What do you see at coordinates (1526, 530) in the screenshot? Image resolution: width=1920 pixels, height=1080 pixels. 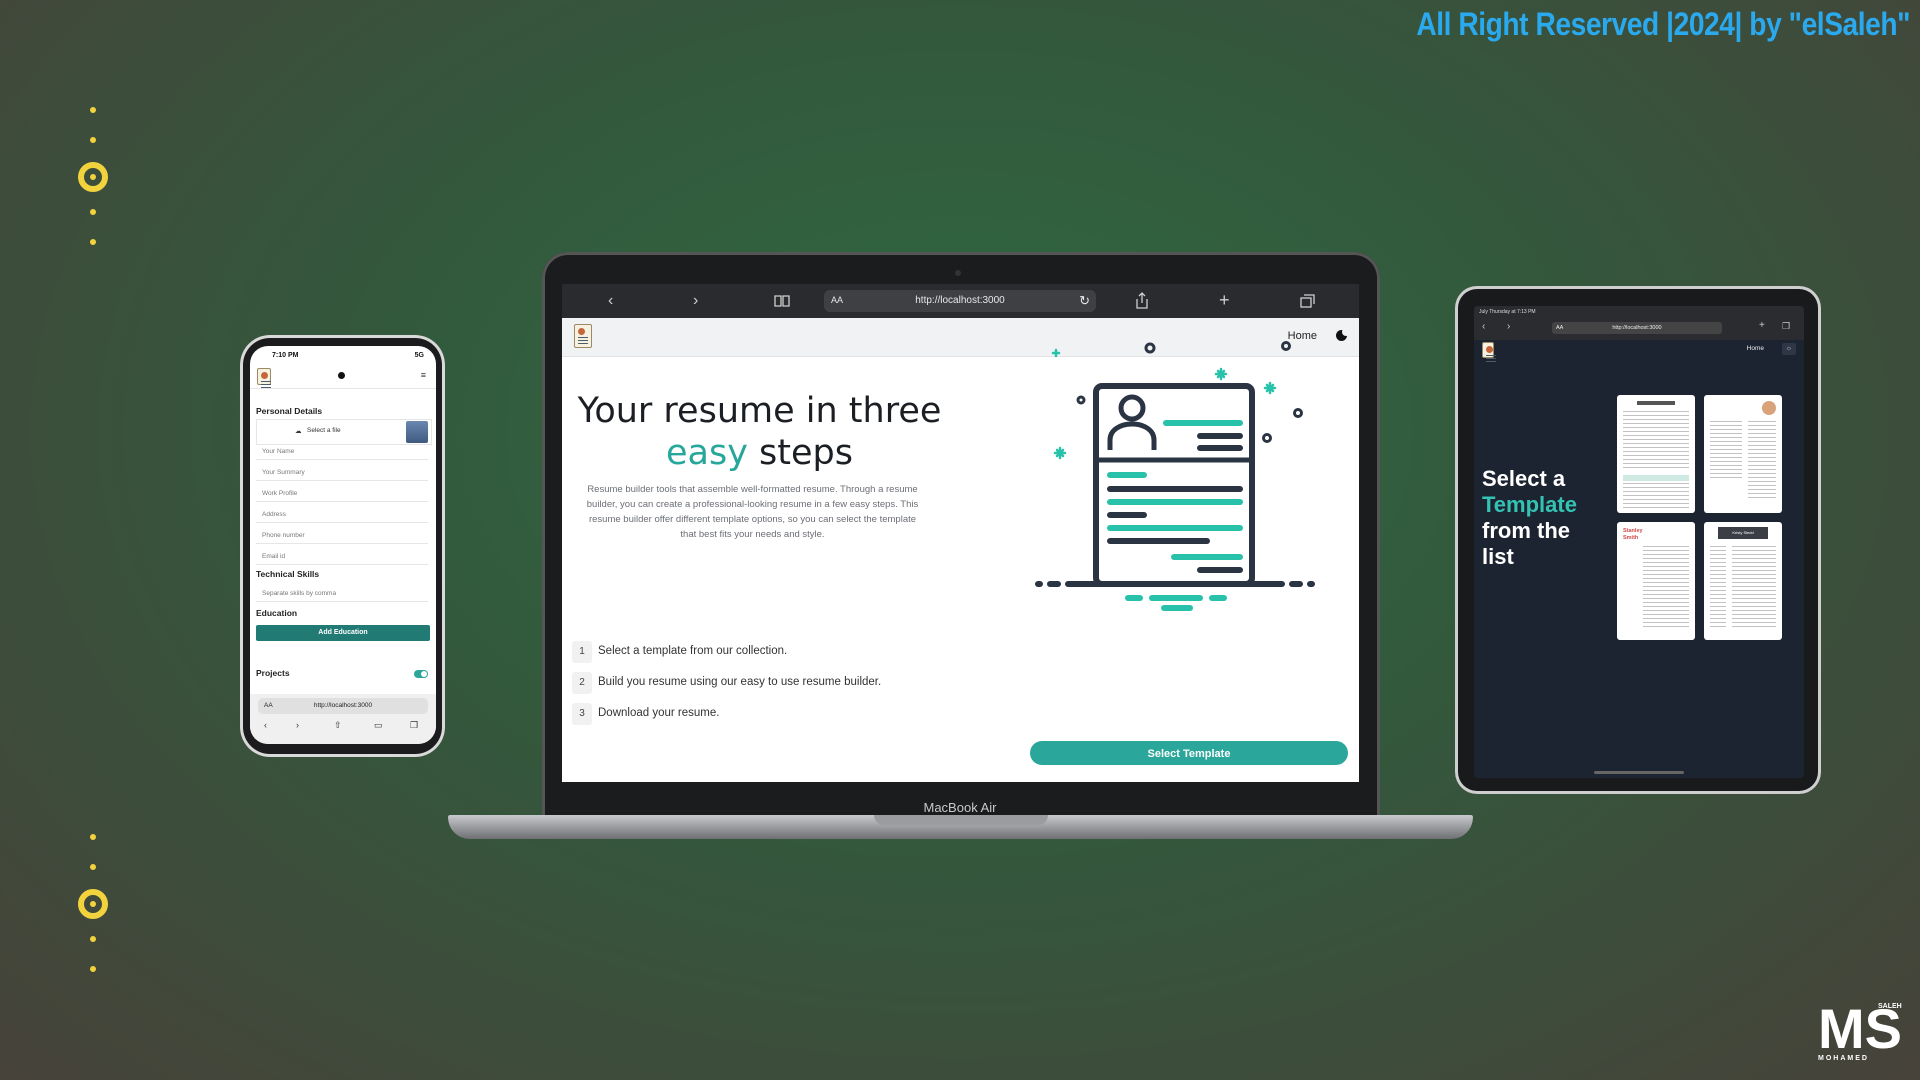 I see `title-line: from the` at bounding box center [1526, 530].